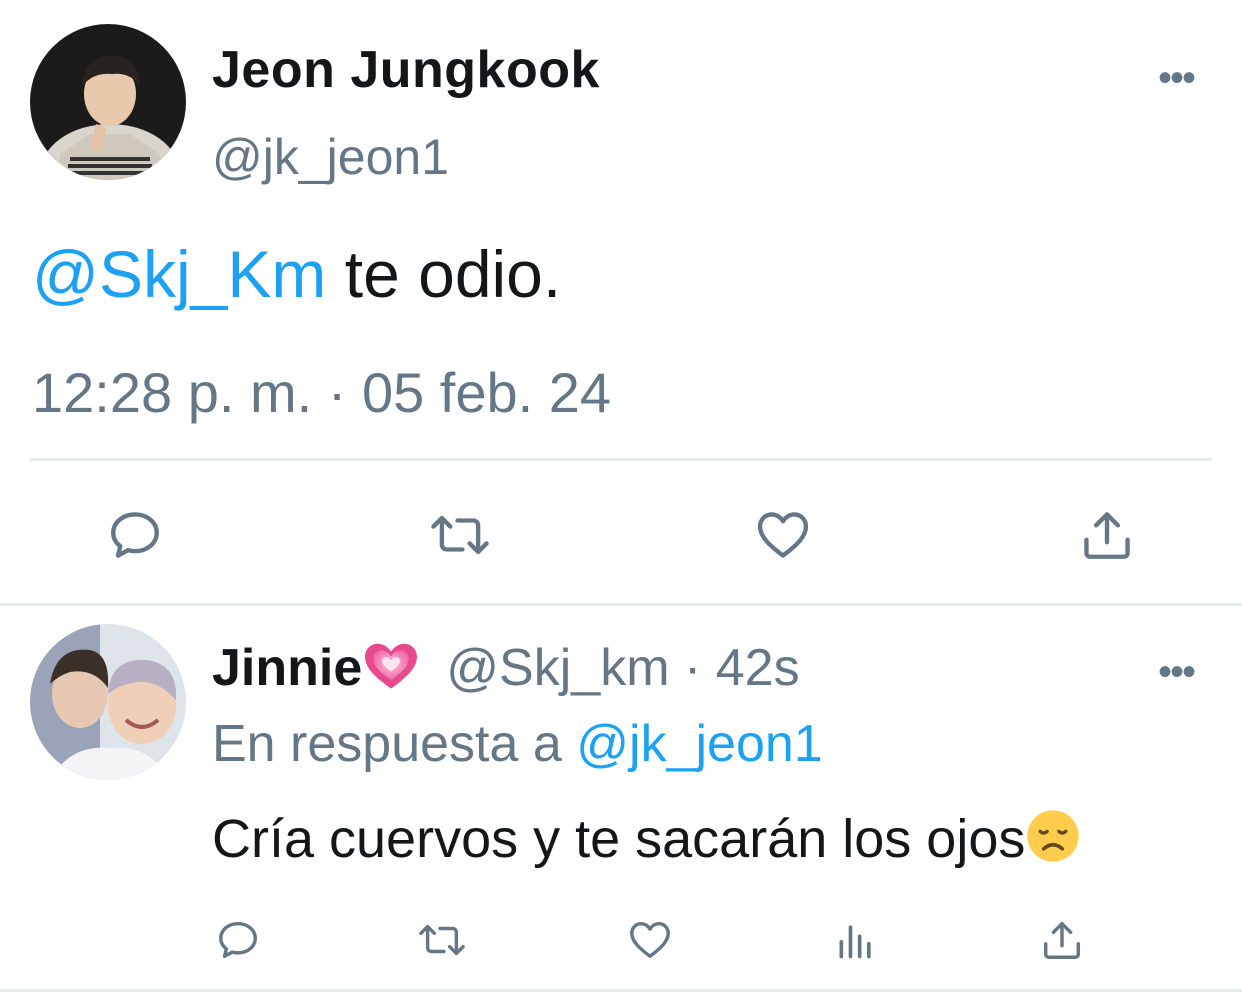  I want to click on author-avatar, so click(108, 102).